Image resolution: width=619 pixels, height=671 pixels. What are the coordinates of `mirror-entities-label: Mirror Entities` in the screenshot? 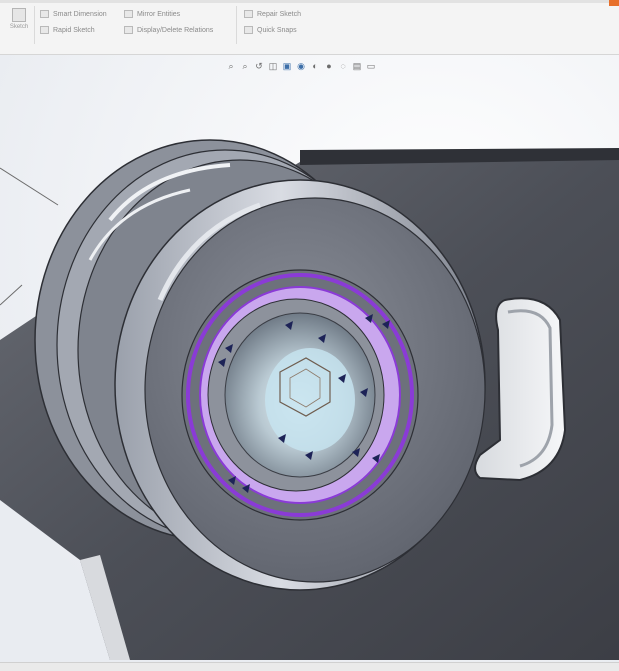 It's located at (159, 14).